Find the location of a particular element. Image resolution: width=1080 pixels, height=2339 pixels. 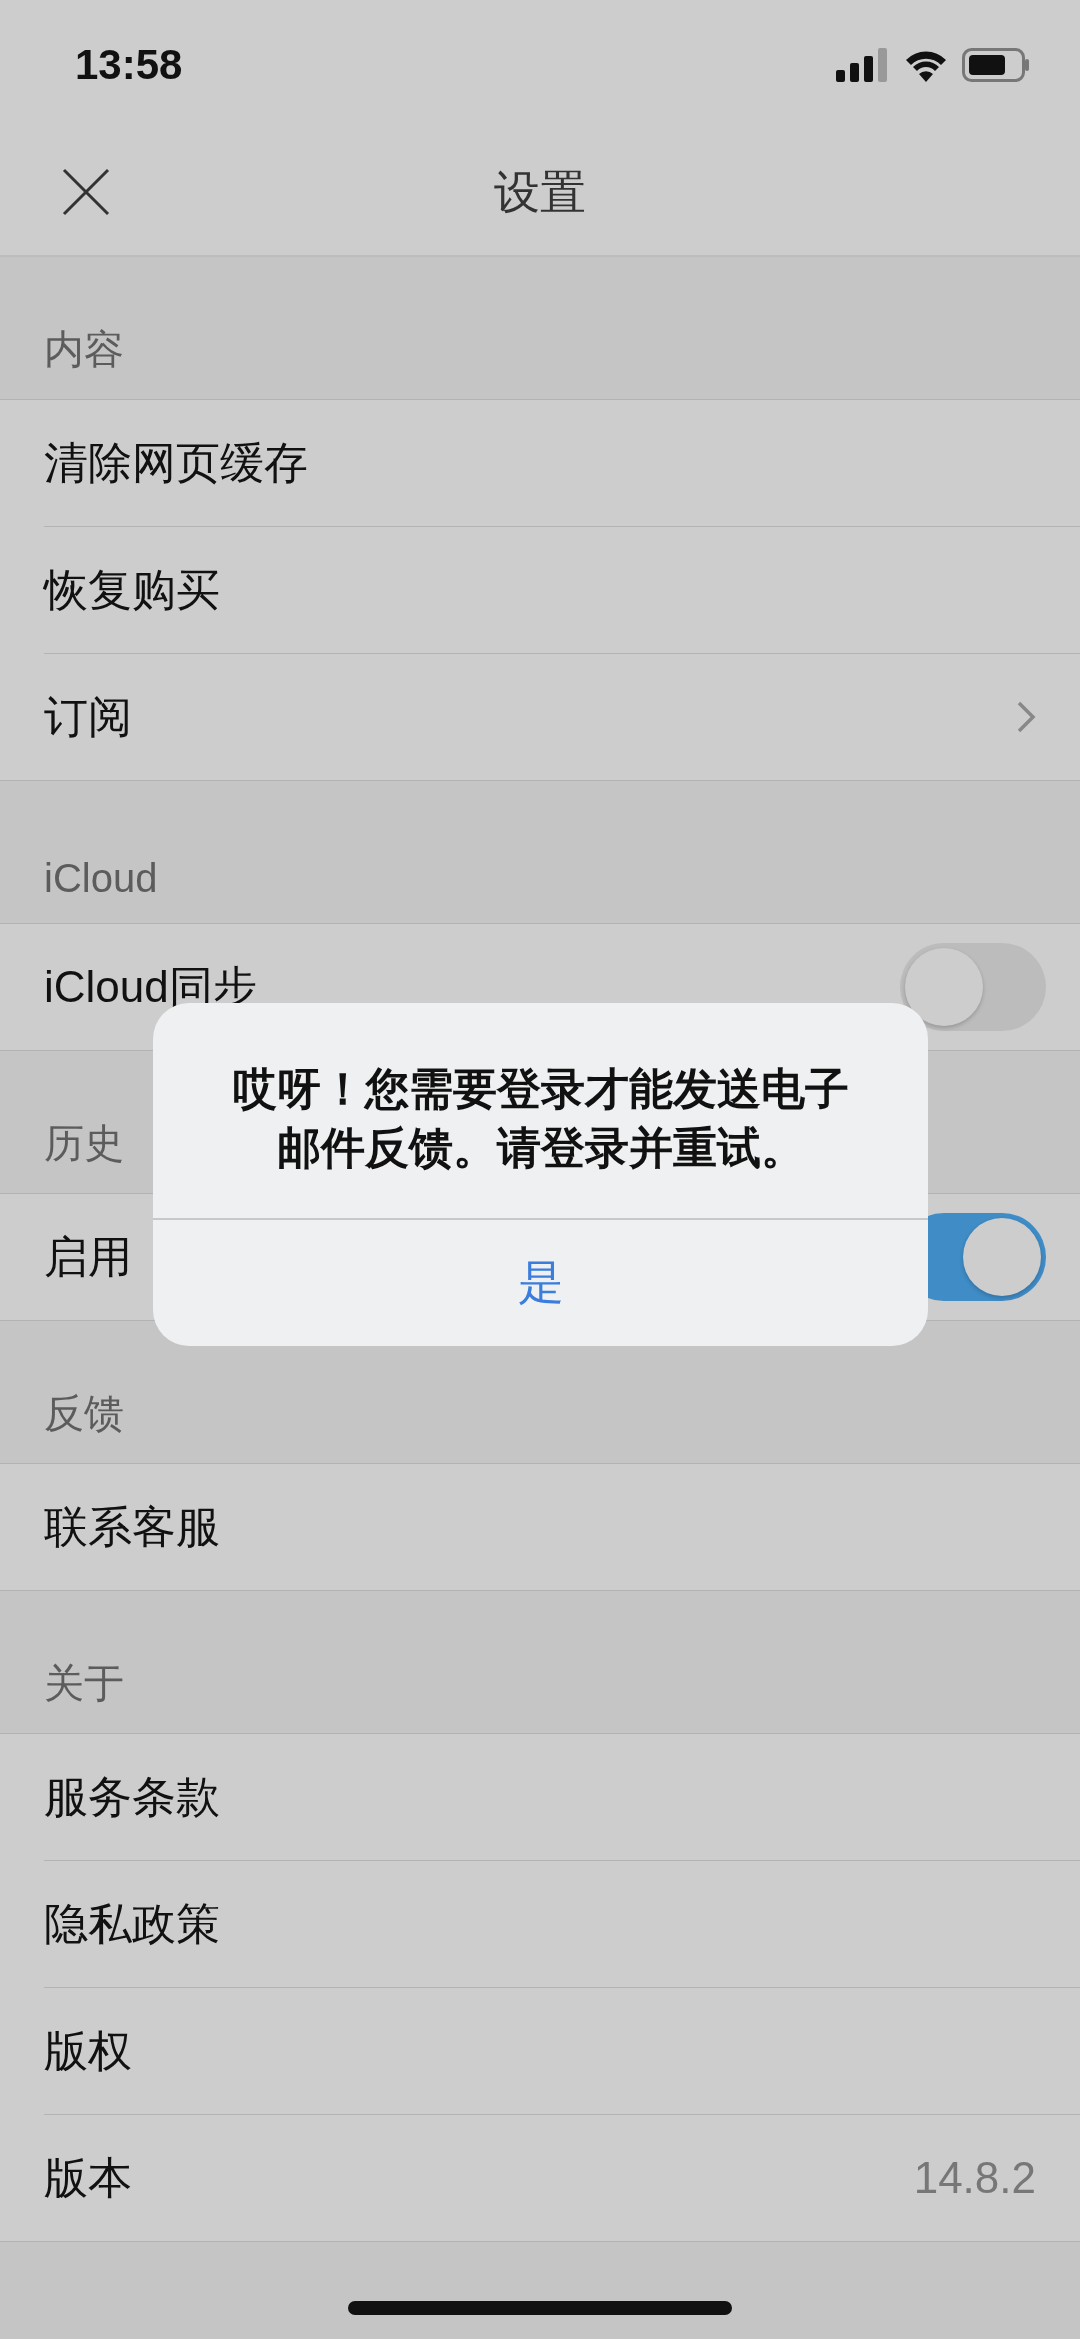

chevron-icon is located at coordinates (1026, 717).